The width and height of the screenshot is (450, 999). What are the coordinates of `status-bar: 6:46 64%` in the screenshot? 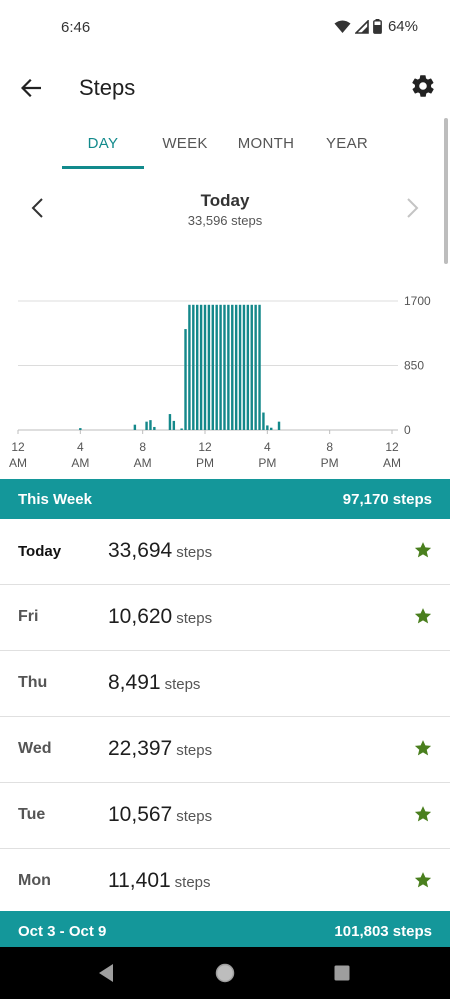 It's located at (225, 28).